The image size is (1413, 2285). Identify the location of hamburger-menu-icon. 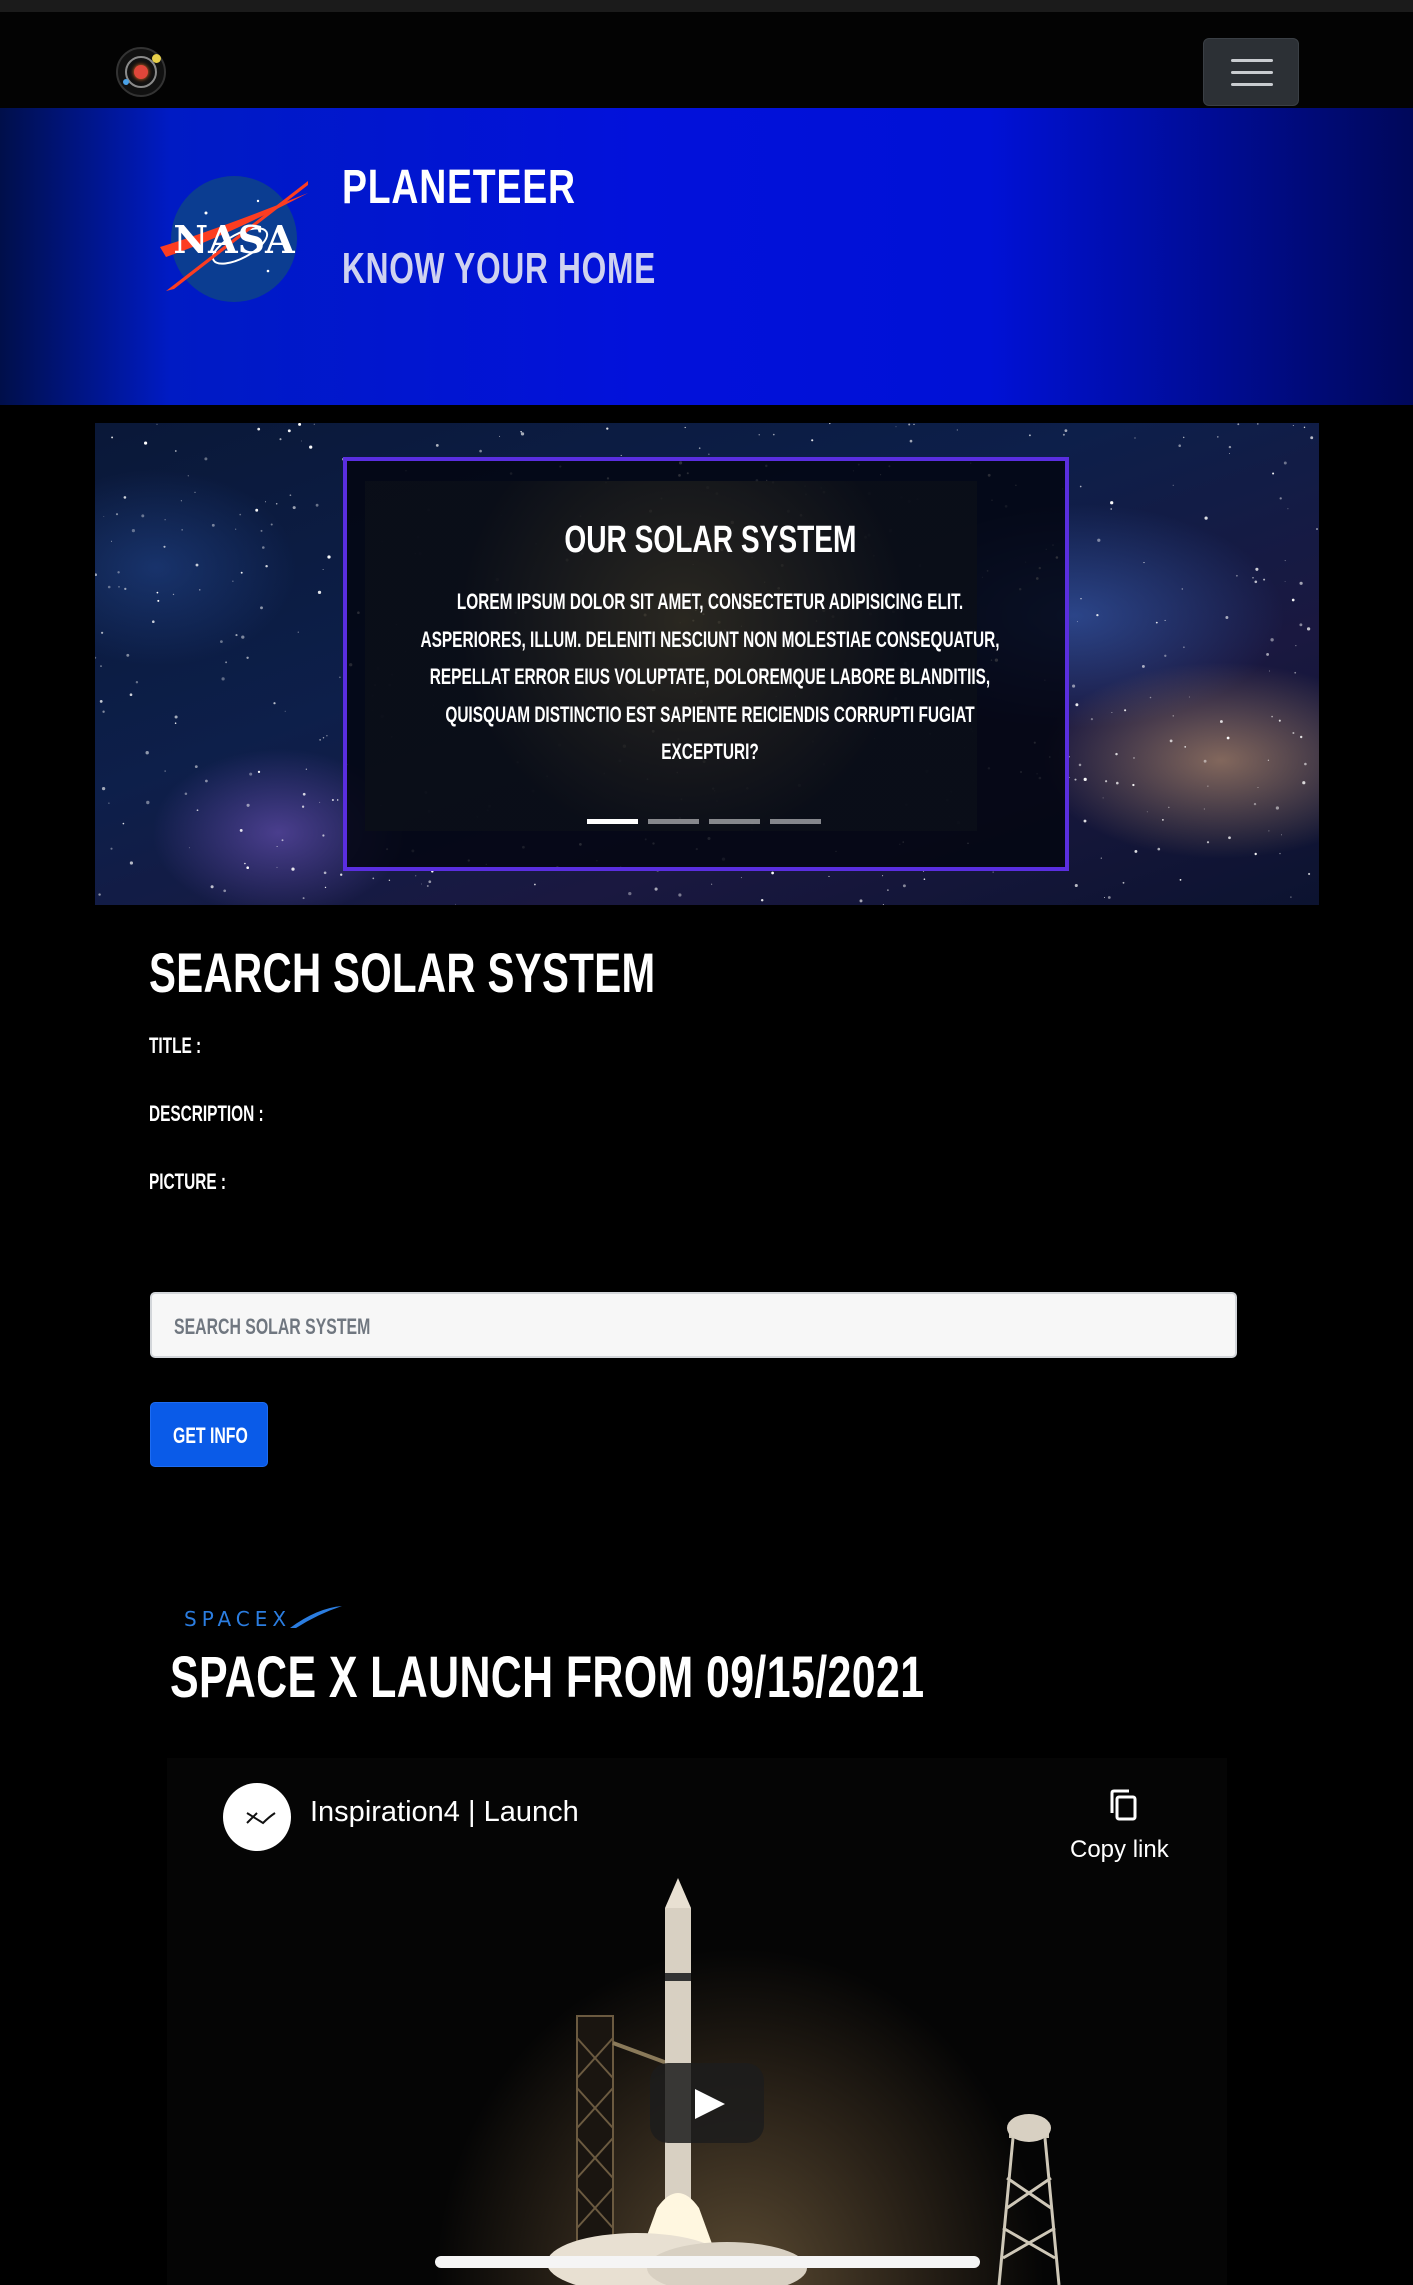
(1252, 60).